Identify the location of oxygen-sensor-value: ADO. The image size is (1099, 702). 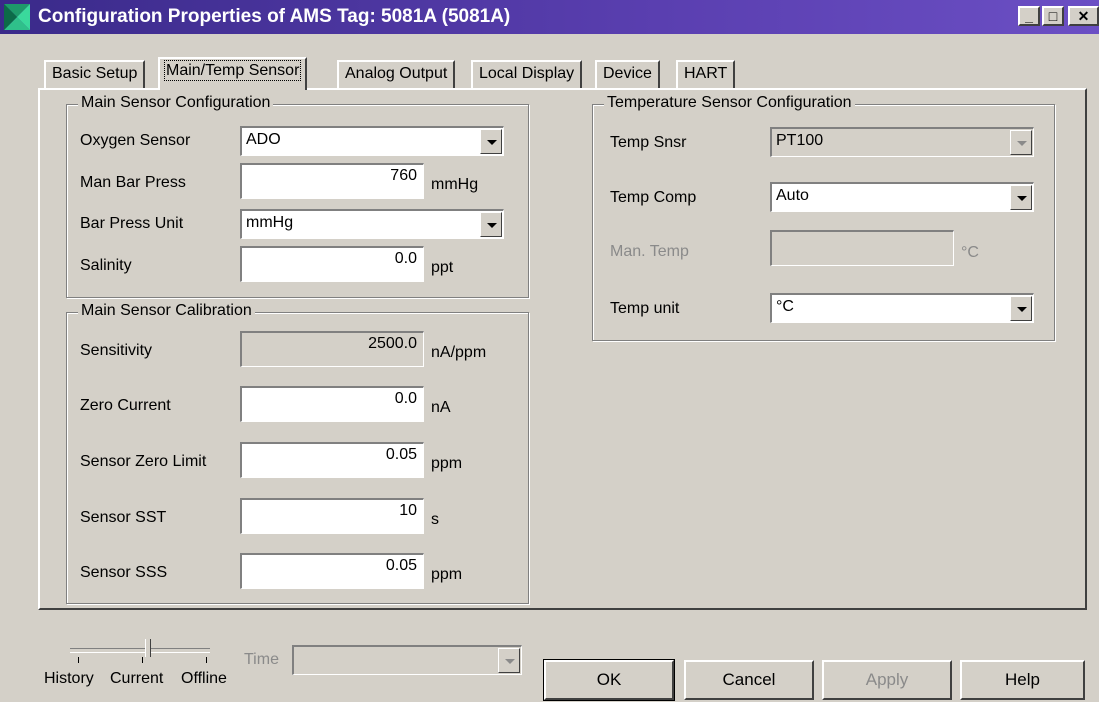
(263, 139).